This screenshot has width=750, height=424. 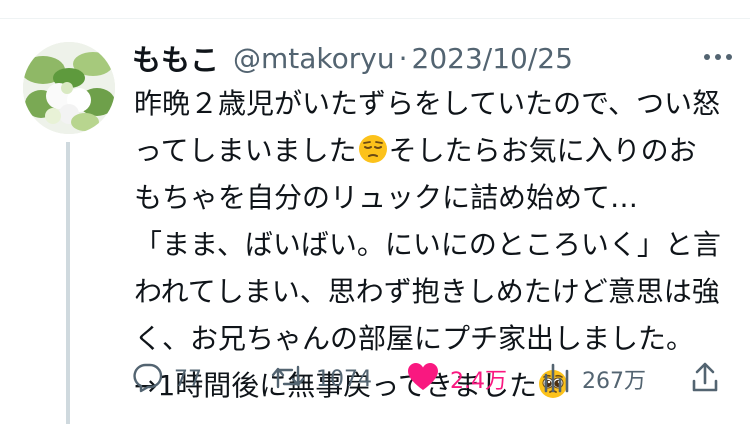 What do you see at coordinates (427, 291) in the screenshot?
I see `tweet-line: われてしまい、思わず抱きしめたけど意思は強` at bounding box center [427, 291].